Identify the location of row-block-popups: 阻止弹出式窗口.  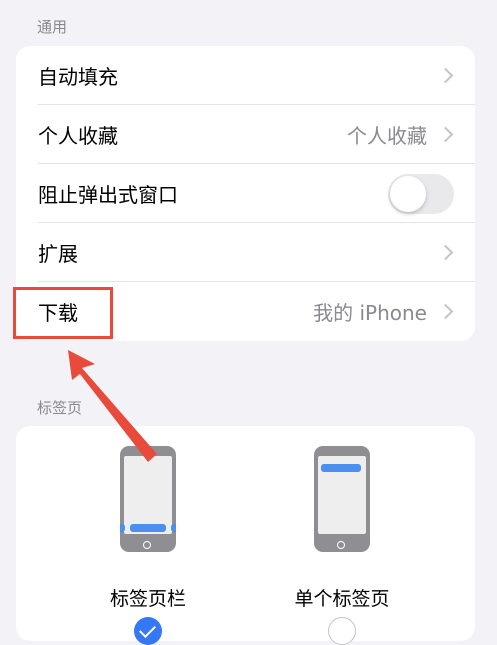
(245, 193).